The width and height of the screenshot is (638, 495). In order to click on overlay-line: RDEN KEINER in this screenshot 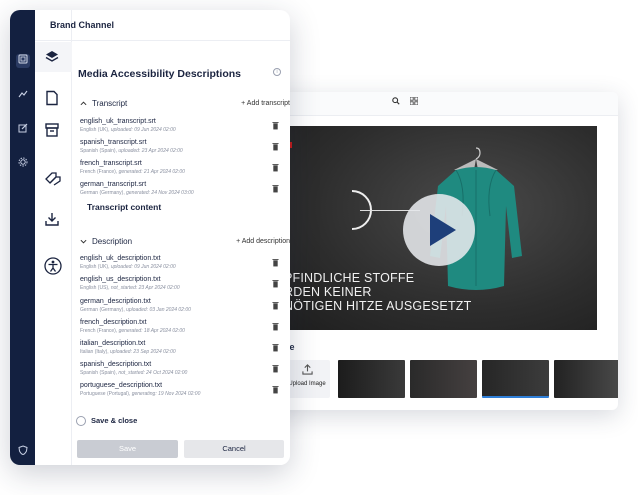, I will do `click(328, 292)`.